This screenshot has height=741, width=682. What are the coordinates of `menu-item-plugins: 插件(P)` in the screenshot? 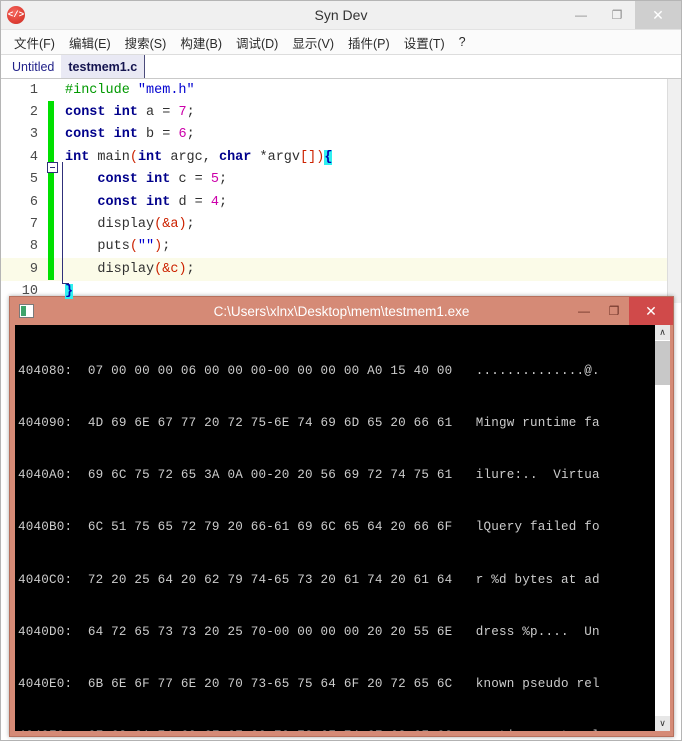 It's located at (369, 42).